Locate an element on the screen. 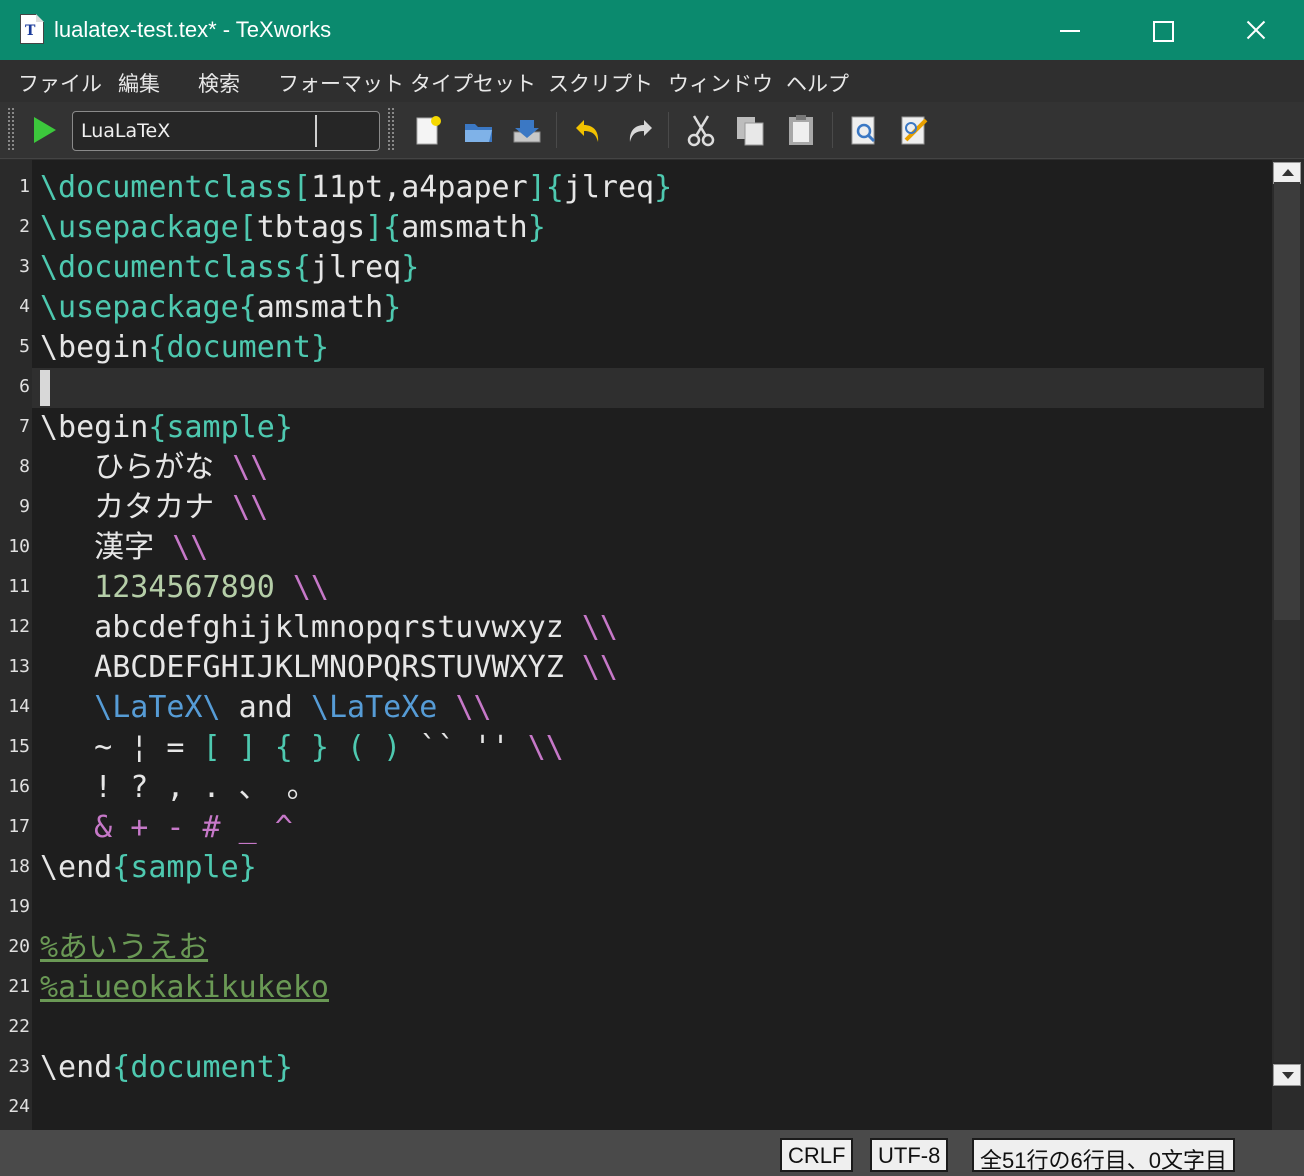  maximize-button is located at coordinates (1162, 30).